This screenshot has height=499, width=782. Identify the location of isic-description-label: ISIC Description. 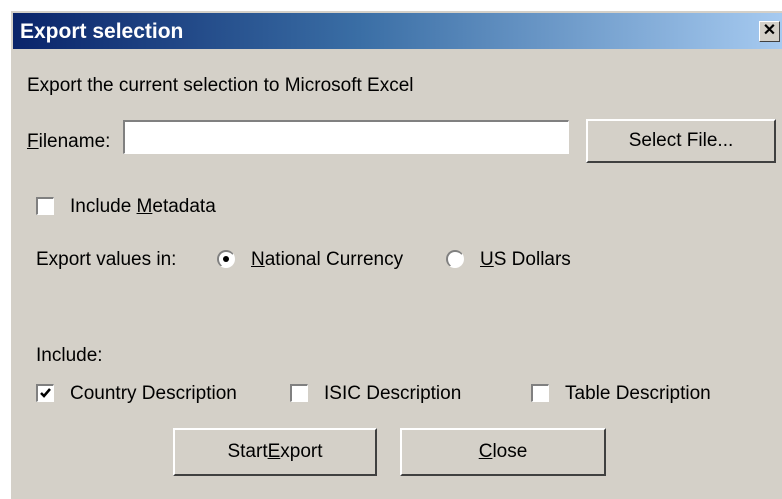
(392, 394).